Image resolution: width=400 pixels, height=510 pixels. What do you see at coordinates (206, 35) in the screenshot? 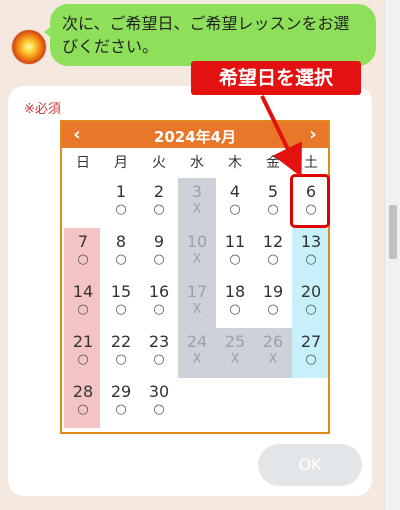
I see `chat-message-text: 次に、ご希望日、ご希望レッスンをお選びください。` at bounding box center [206, 35].